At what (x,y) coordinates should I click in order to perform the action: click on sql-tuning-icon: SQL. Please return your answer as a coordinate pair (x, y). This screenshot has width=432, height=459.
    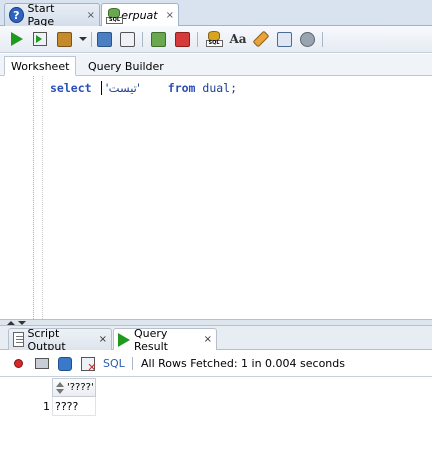
    Looking at the image, I should click on (214, 39).